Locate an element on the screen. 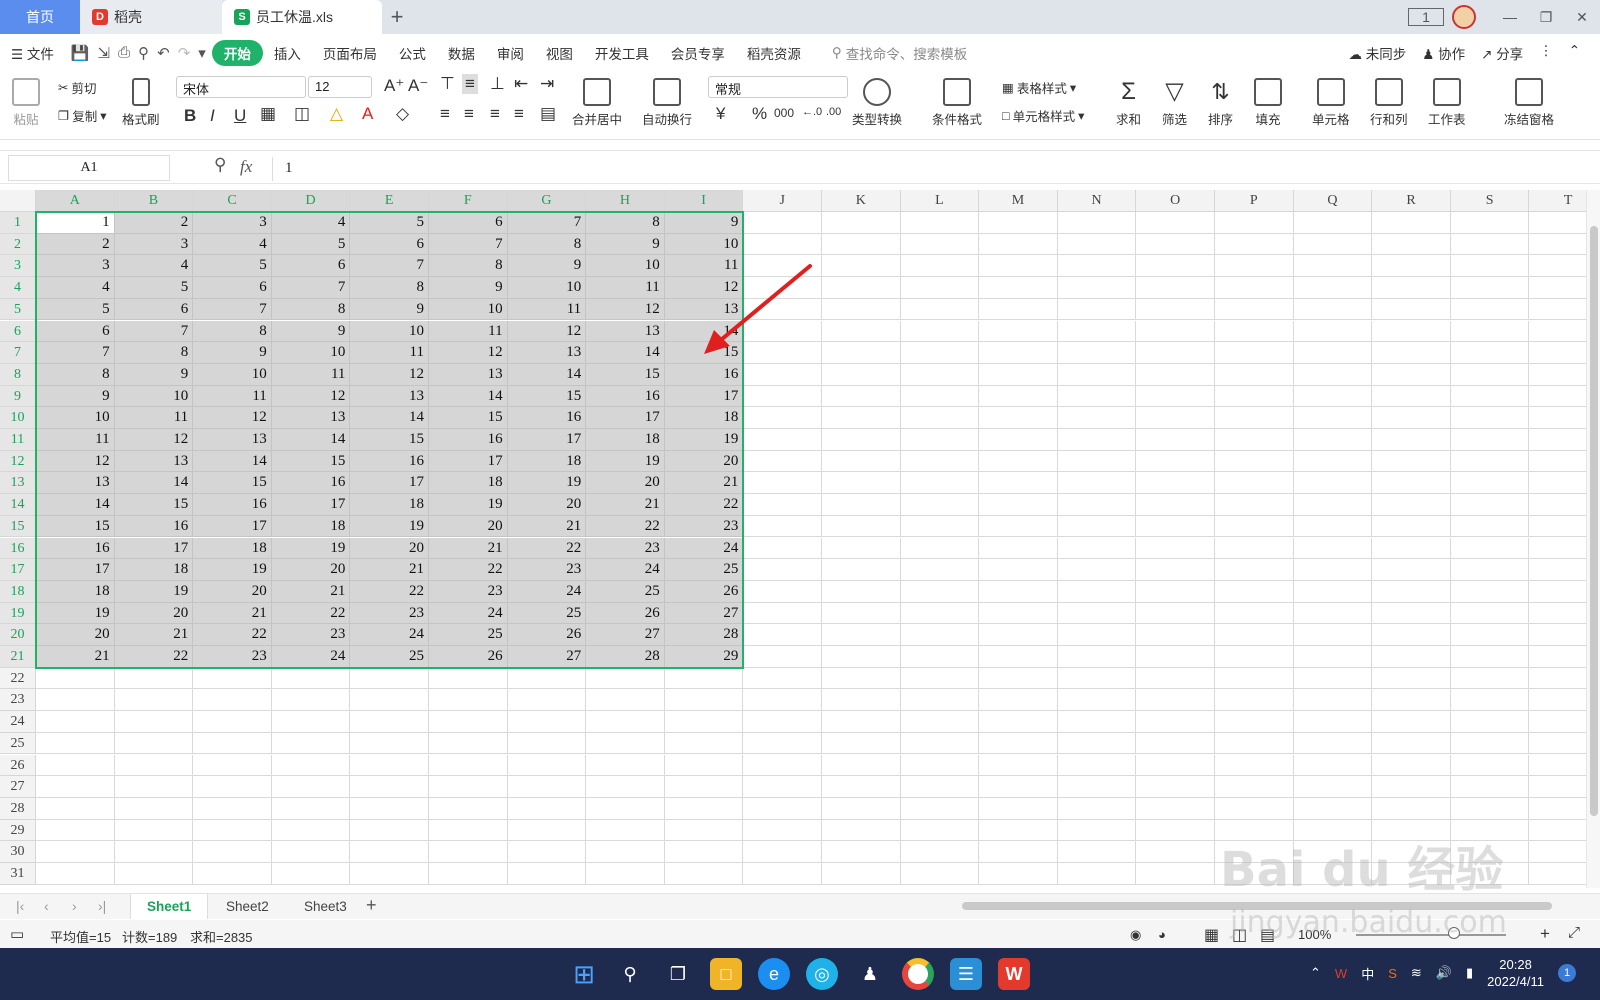 This screenshot has height=1000, width=1600. cell-N25 is located at coordinates (1097, 743).